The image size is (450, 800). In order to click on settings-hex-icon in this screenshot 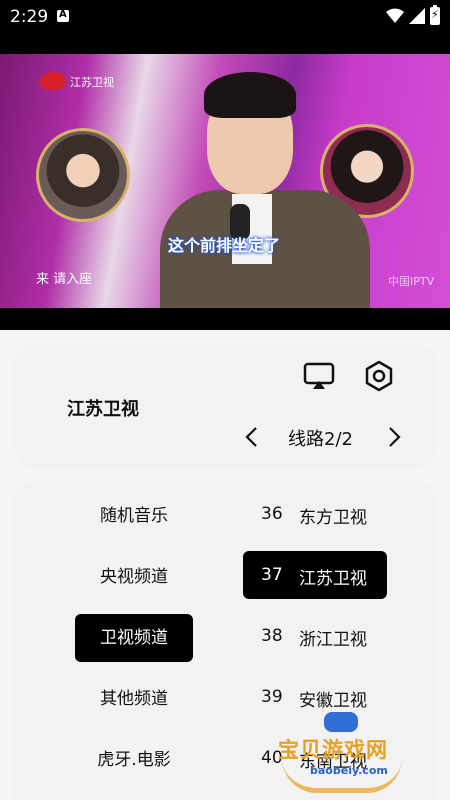, I will do `click(379, 376)`.